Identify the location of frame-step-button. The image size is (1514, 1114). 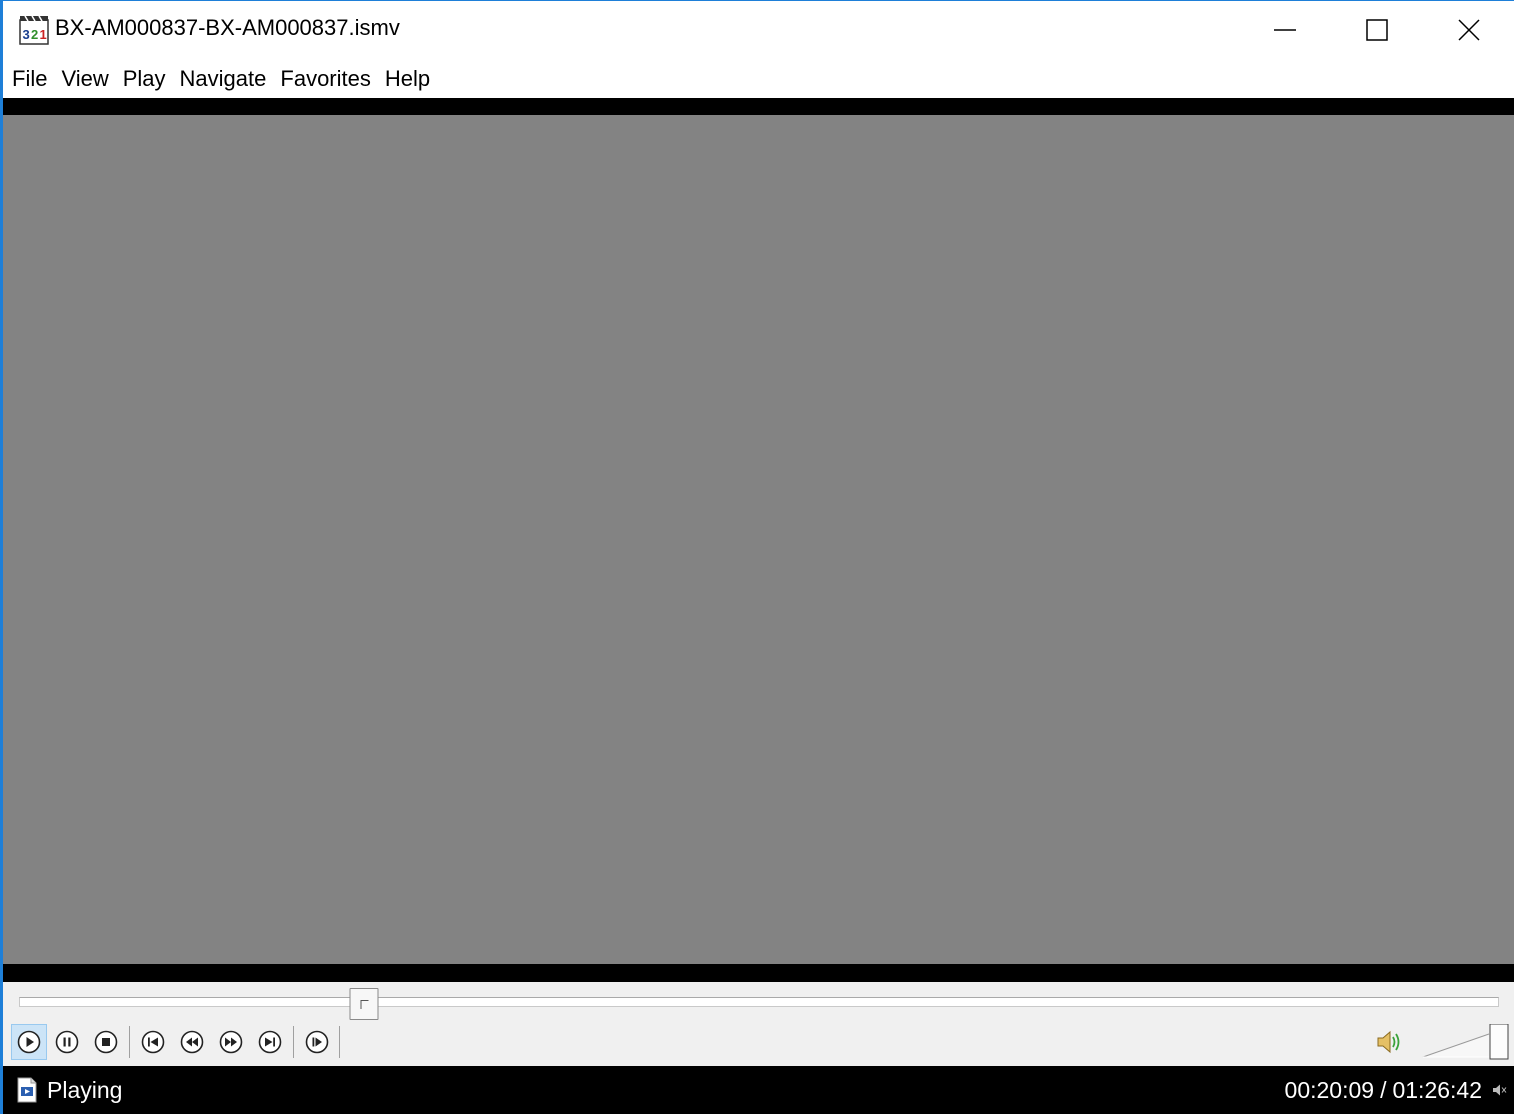
(317, 1042).